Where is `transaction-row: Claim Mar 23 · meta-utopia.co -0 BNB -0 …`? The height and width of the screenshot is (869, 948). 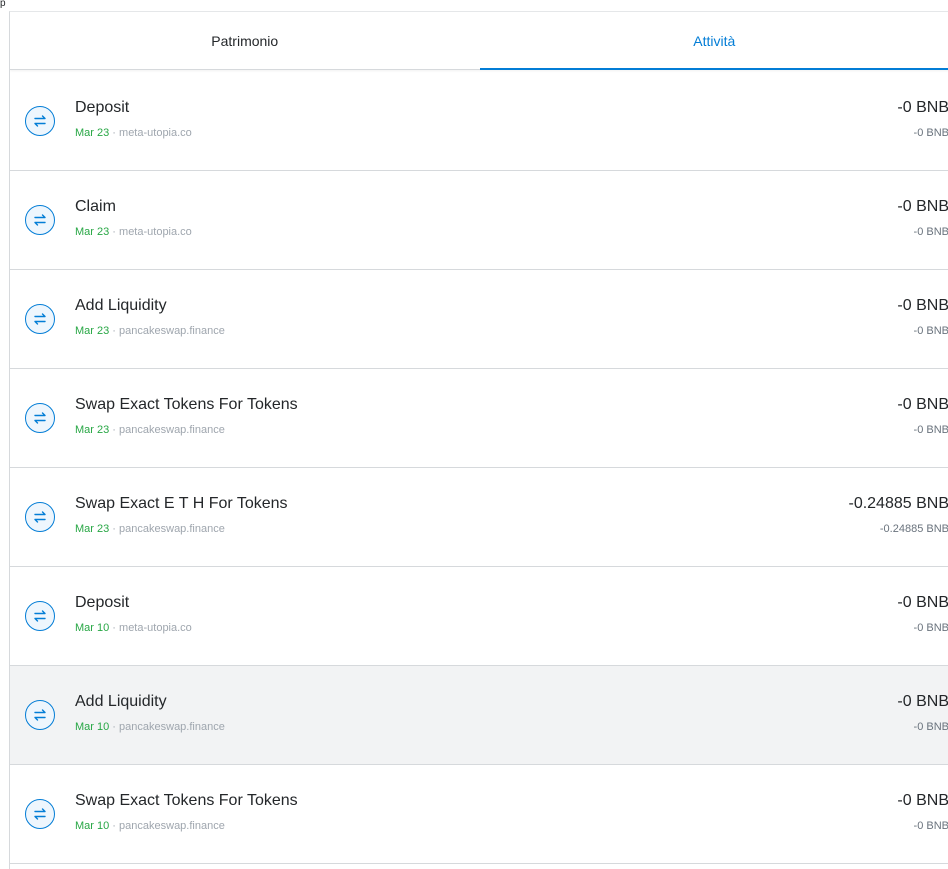 transaction-row: Claim Mar 23 · meta-utopia.co -0 BNB -0 … is located at coordinates (479, 220).